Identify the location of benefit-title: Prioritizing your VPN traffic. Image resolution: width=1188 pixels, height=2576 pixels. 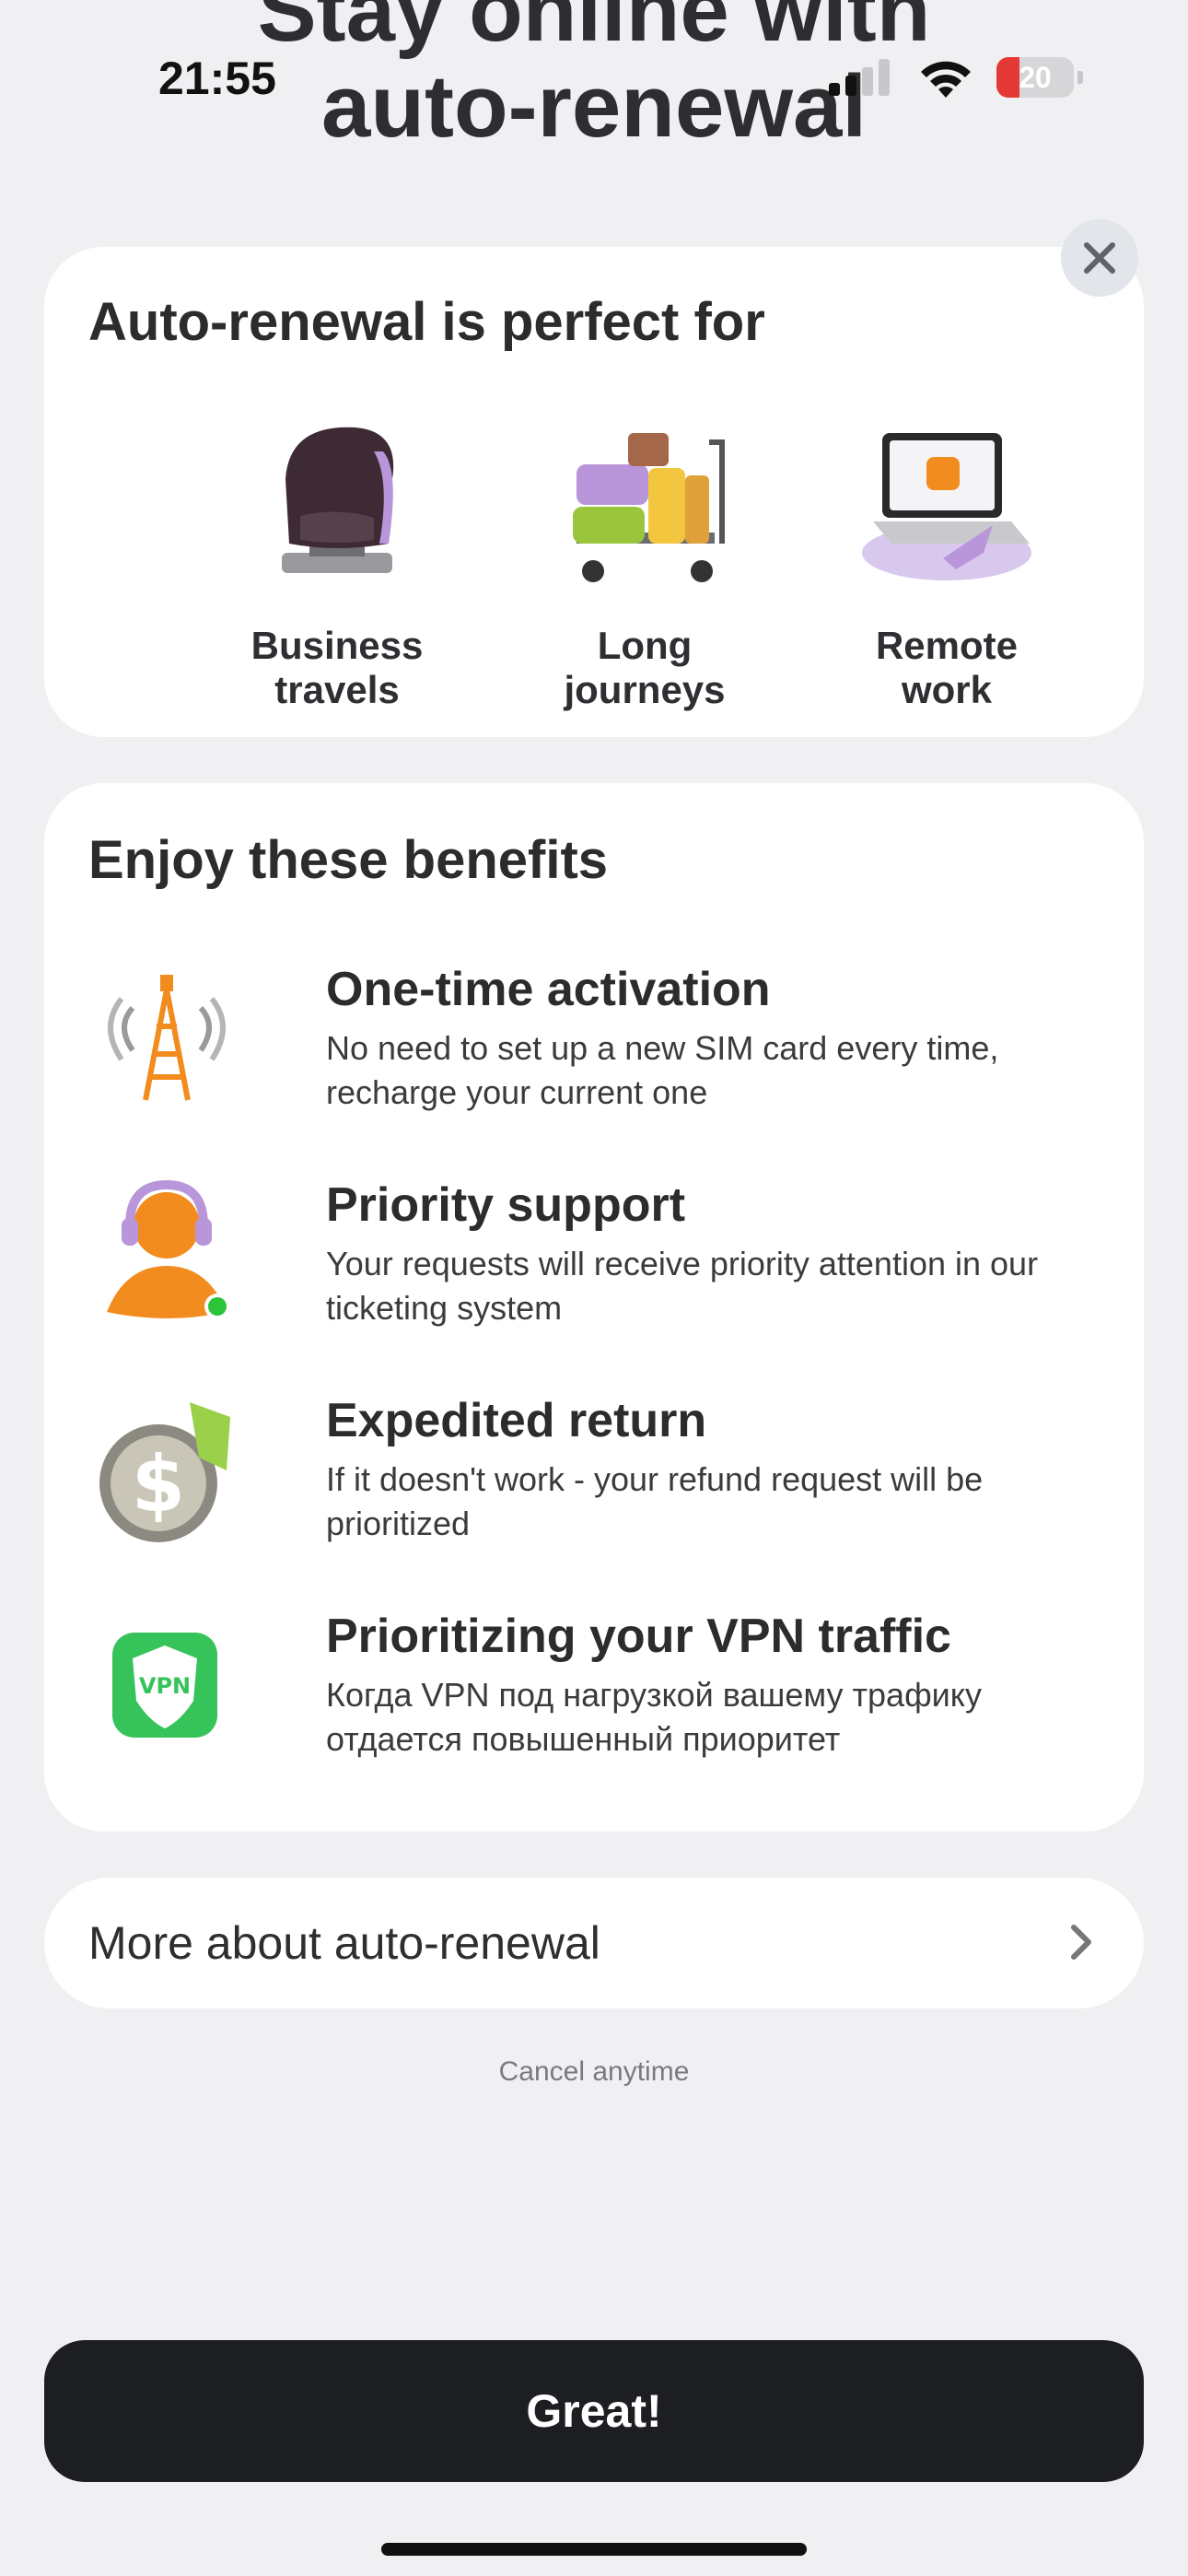
(638, 1637).